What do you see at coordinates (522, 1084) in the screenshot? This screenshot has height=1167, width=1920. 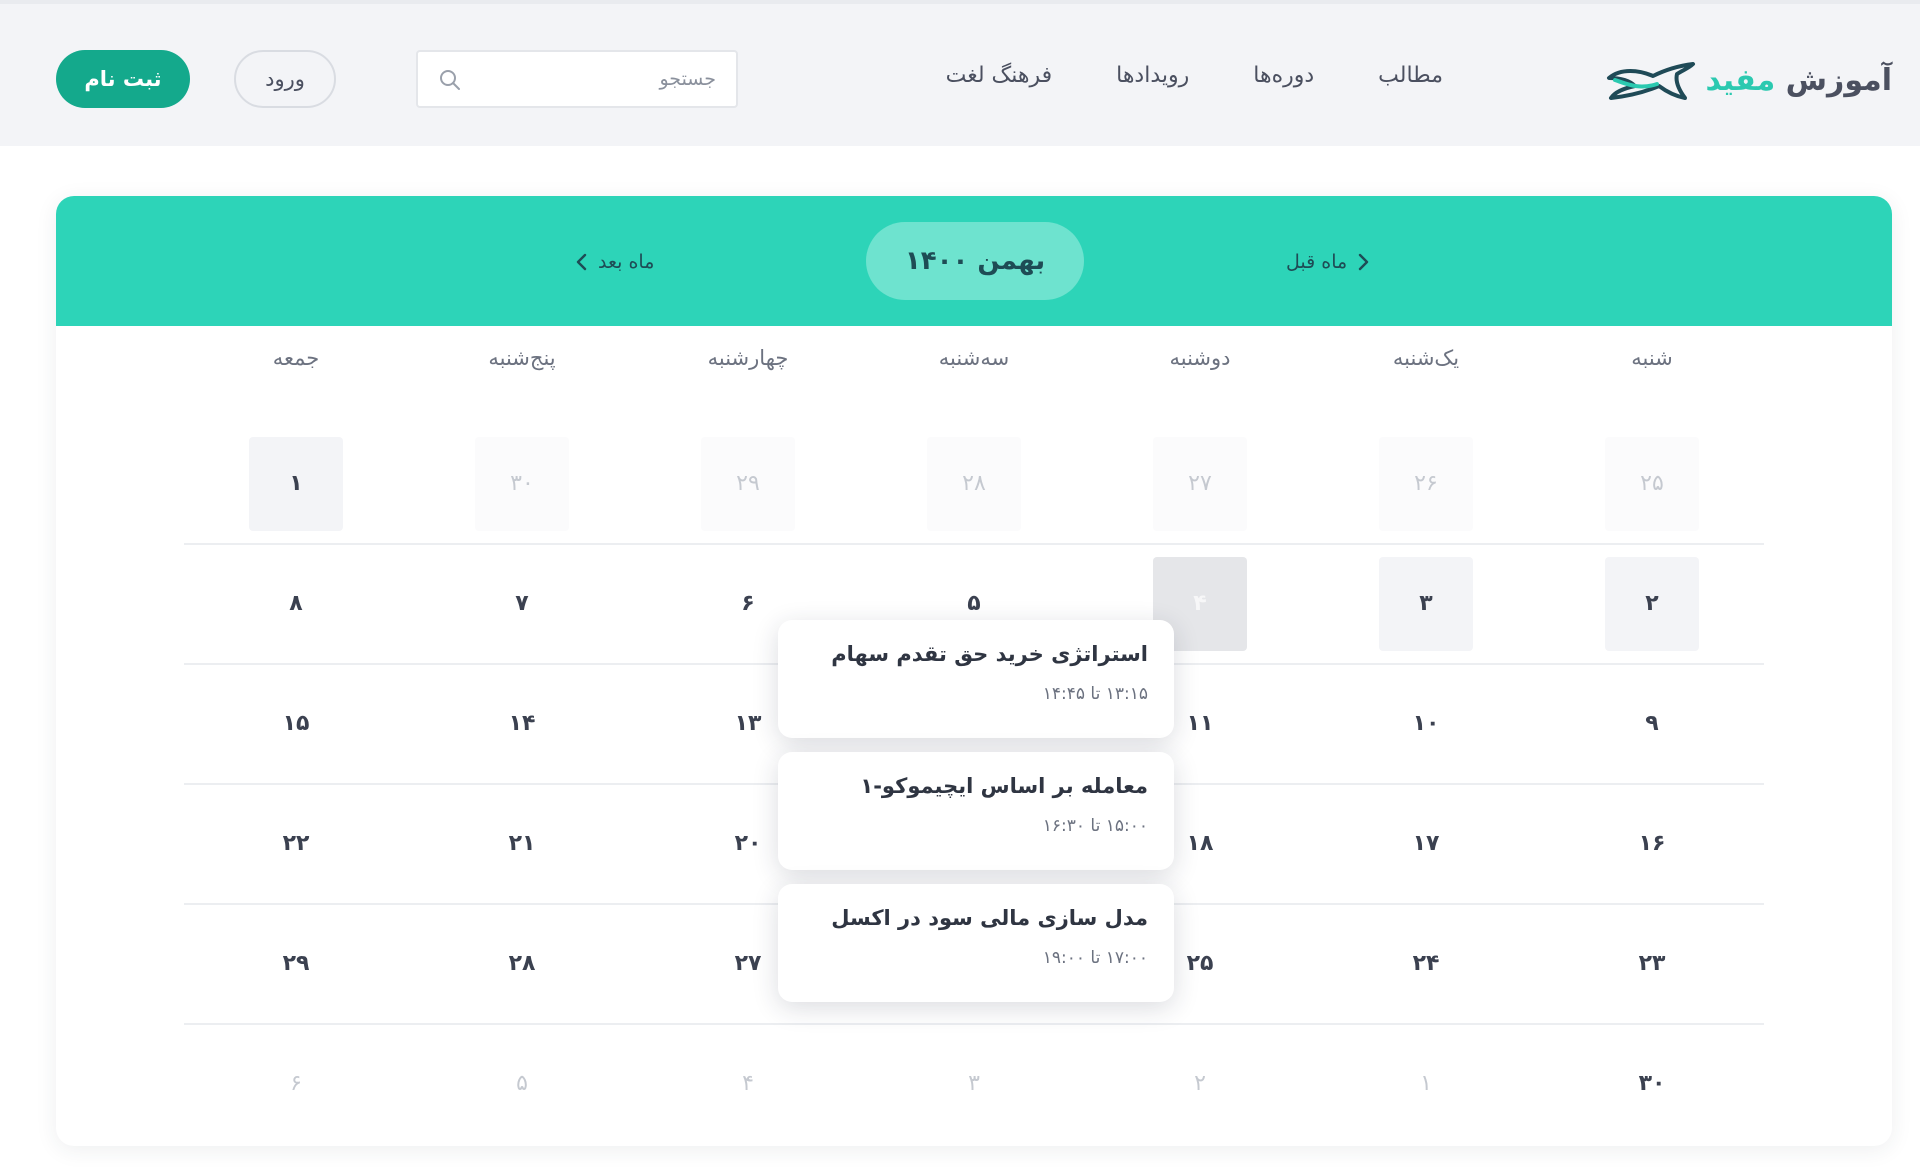 I see `day-cell: ۵` at bounding box center [522, 1084].